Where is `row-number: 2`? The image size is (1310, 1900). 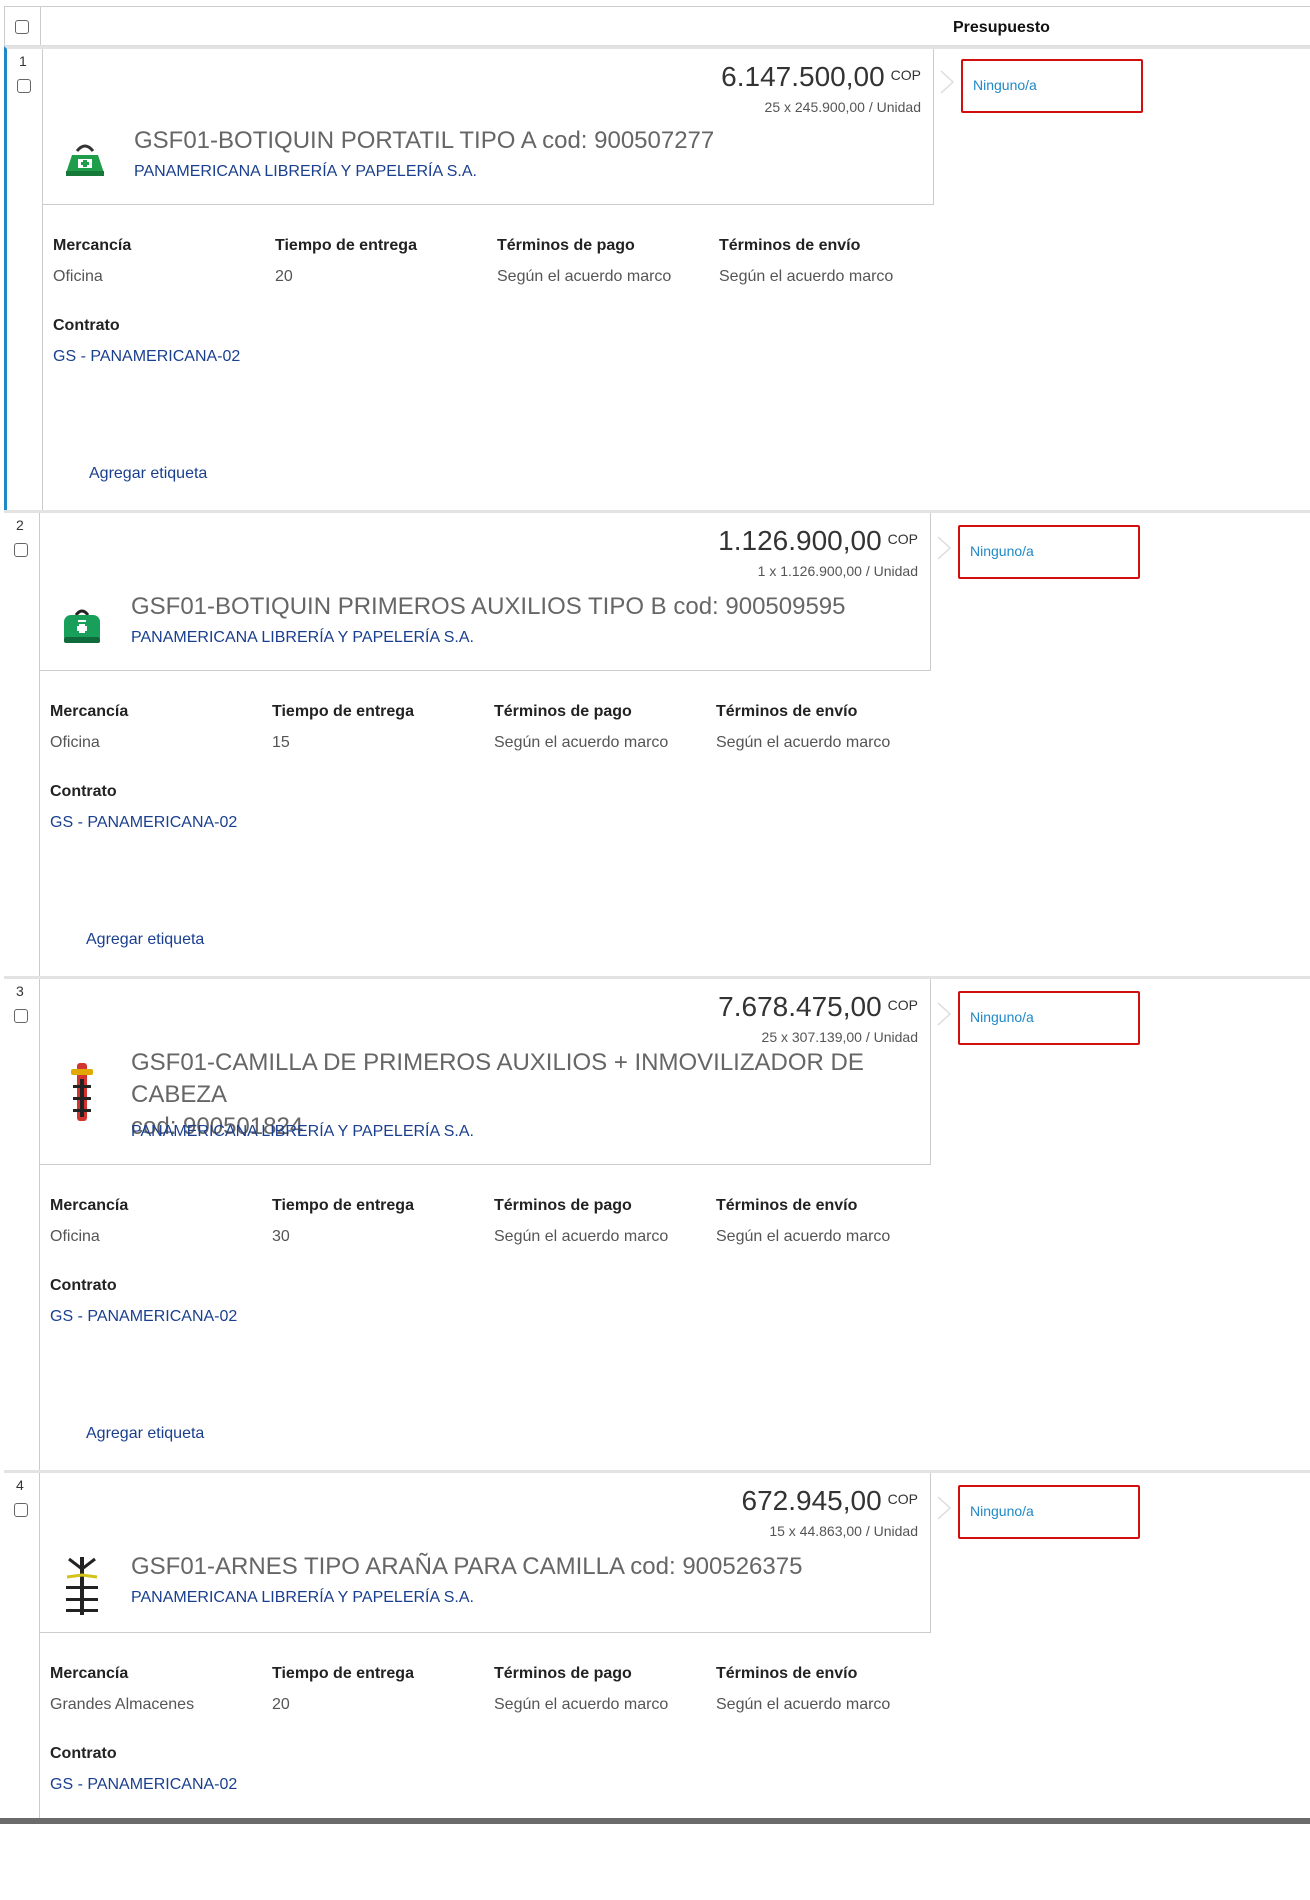
row-number: 2 is located at coordinates (20, 525).